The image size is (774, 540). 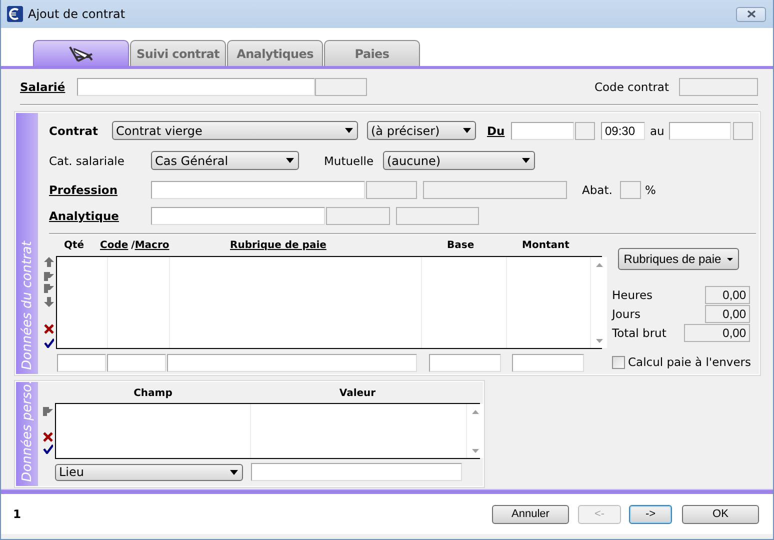 What do you see at coordinates (690, 362) in the screenshot?
I see `checkbox-label: Calcul paie à l'envers` at bounding box center [690, 362].